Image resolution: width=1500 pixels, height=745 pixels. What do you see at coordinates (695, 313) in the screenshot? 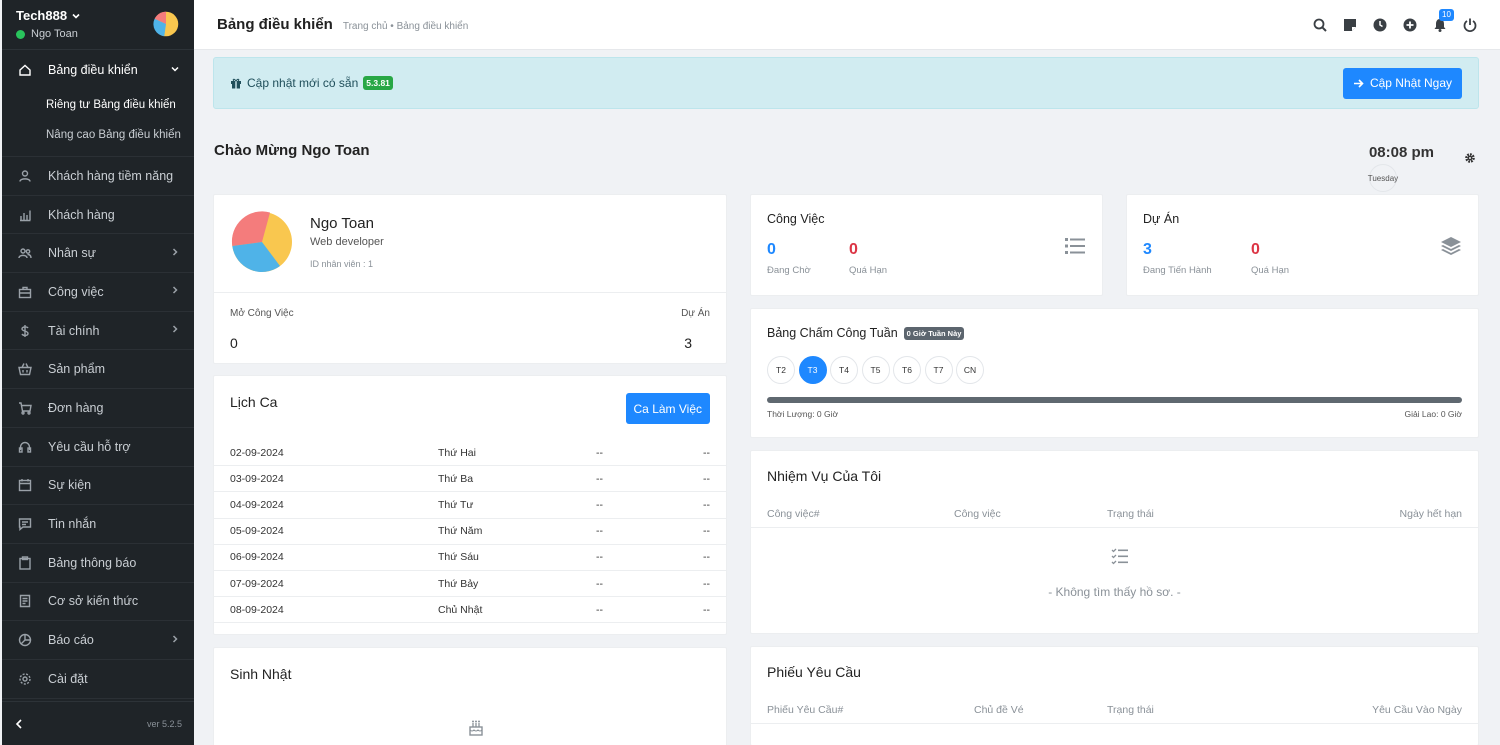
I see `projects-label: Dự Án` at bounding box center [695, 313].